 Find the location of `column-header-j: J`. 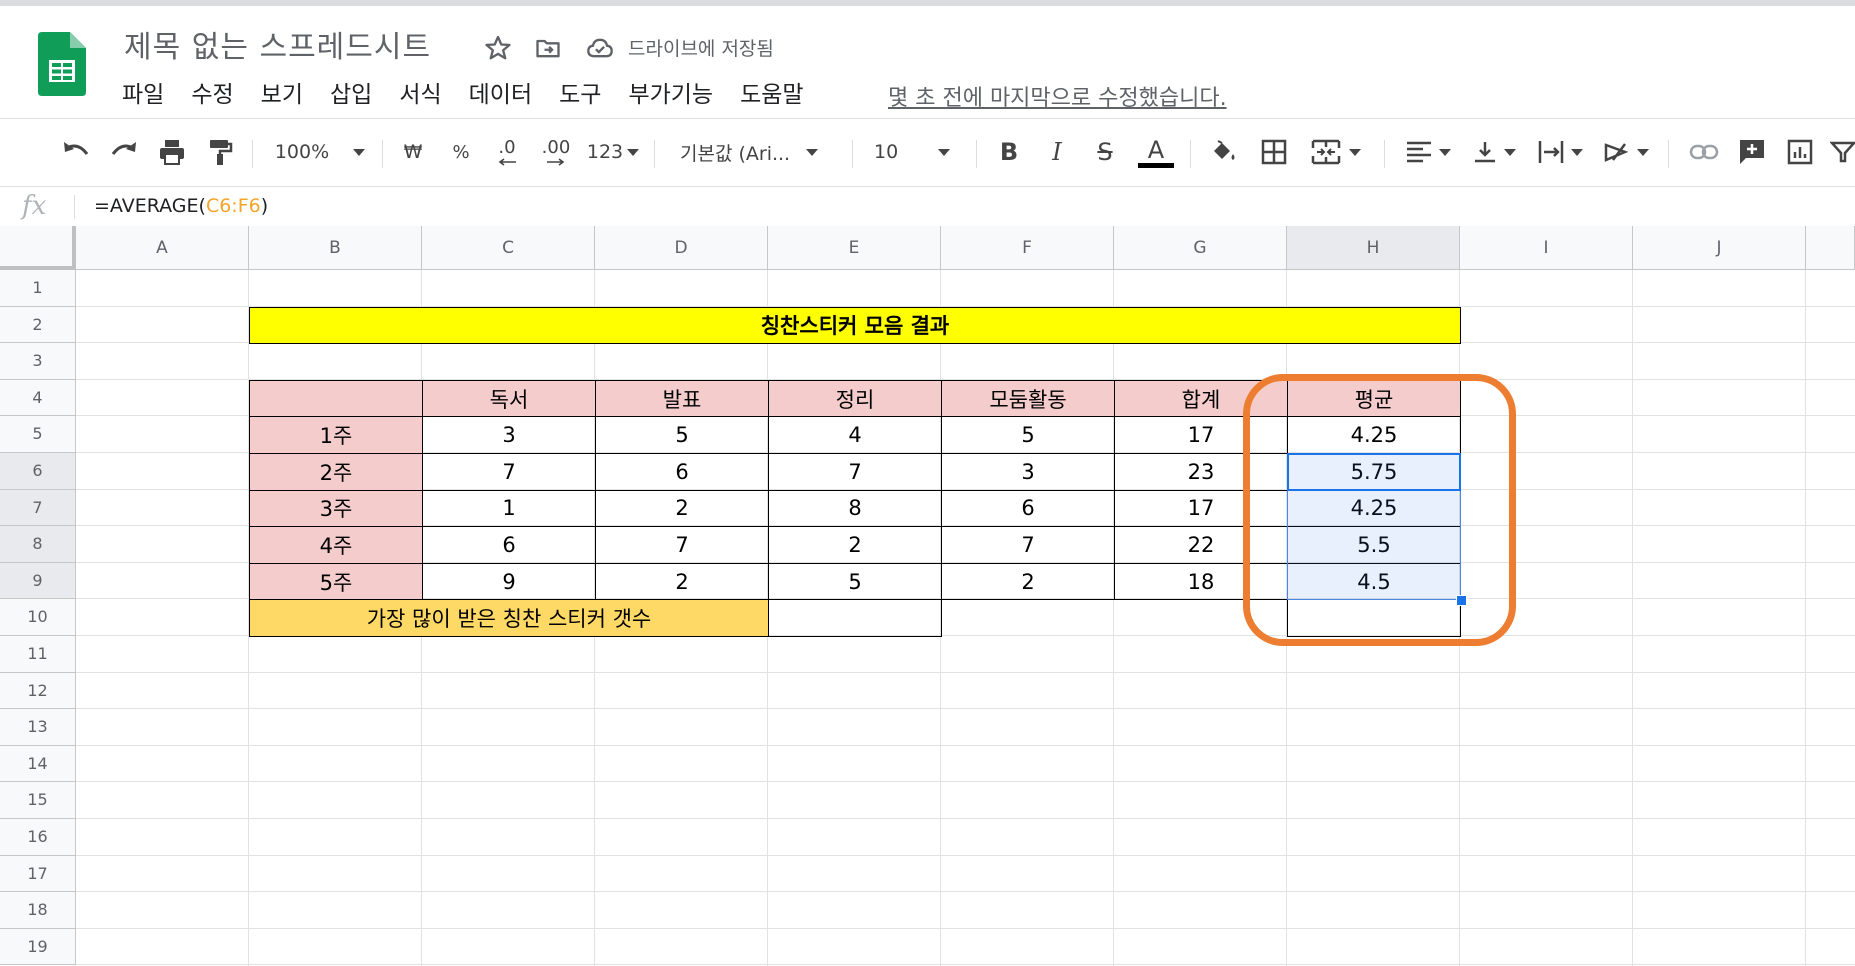

column-header-j: J is located at coordinates (1719, 248).